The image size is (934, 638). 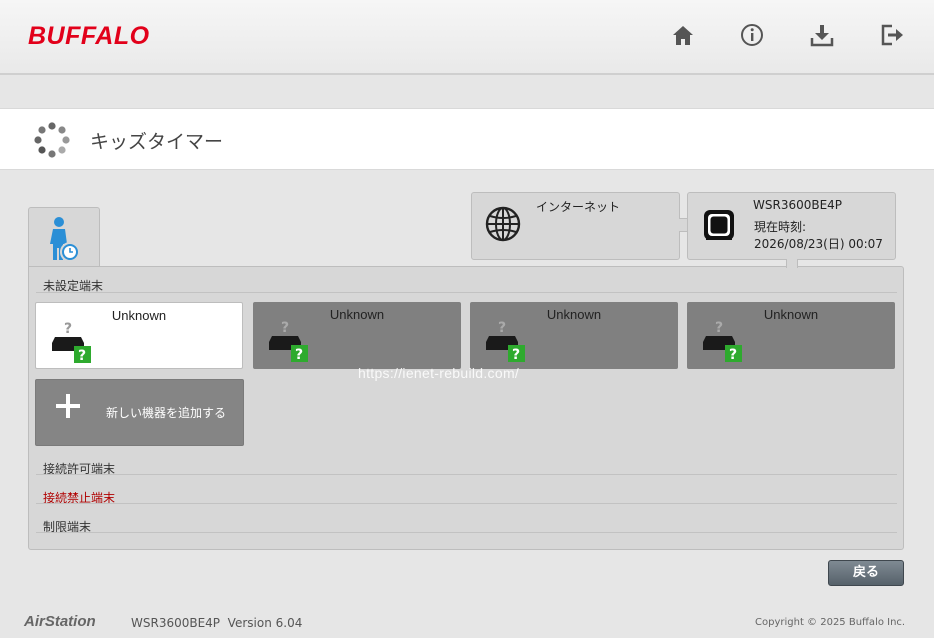 I want to click on router-icon, so click(x=719, y=225).